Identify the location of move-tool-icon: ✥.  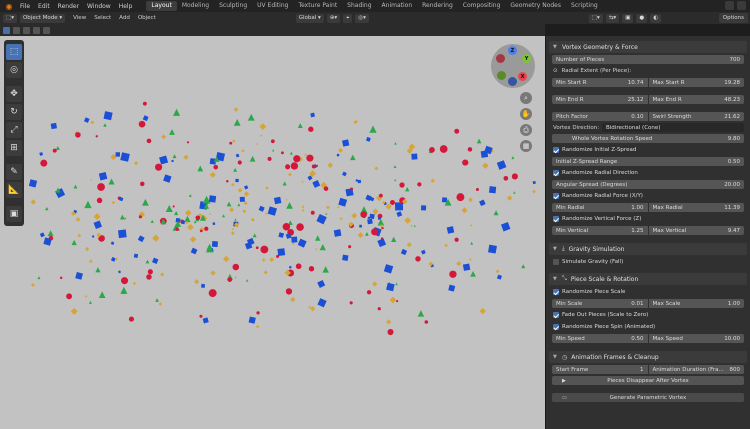
(14, 94).